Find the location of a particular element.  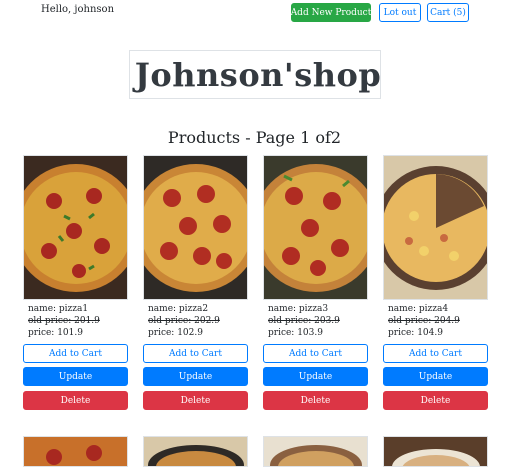

cart-button: Cart (5) is located at coordinates (448, 12).